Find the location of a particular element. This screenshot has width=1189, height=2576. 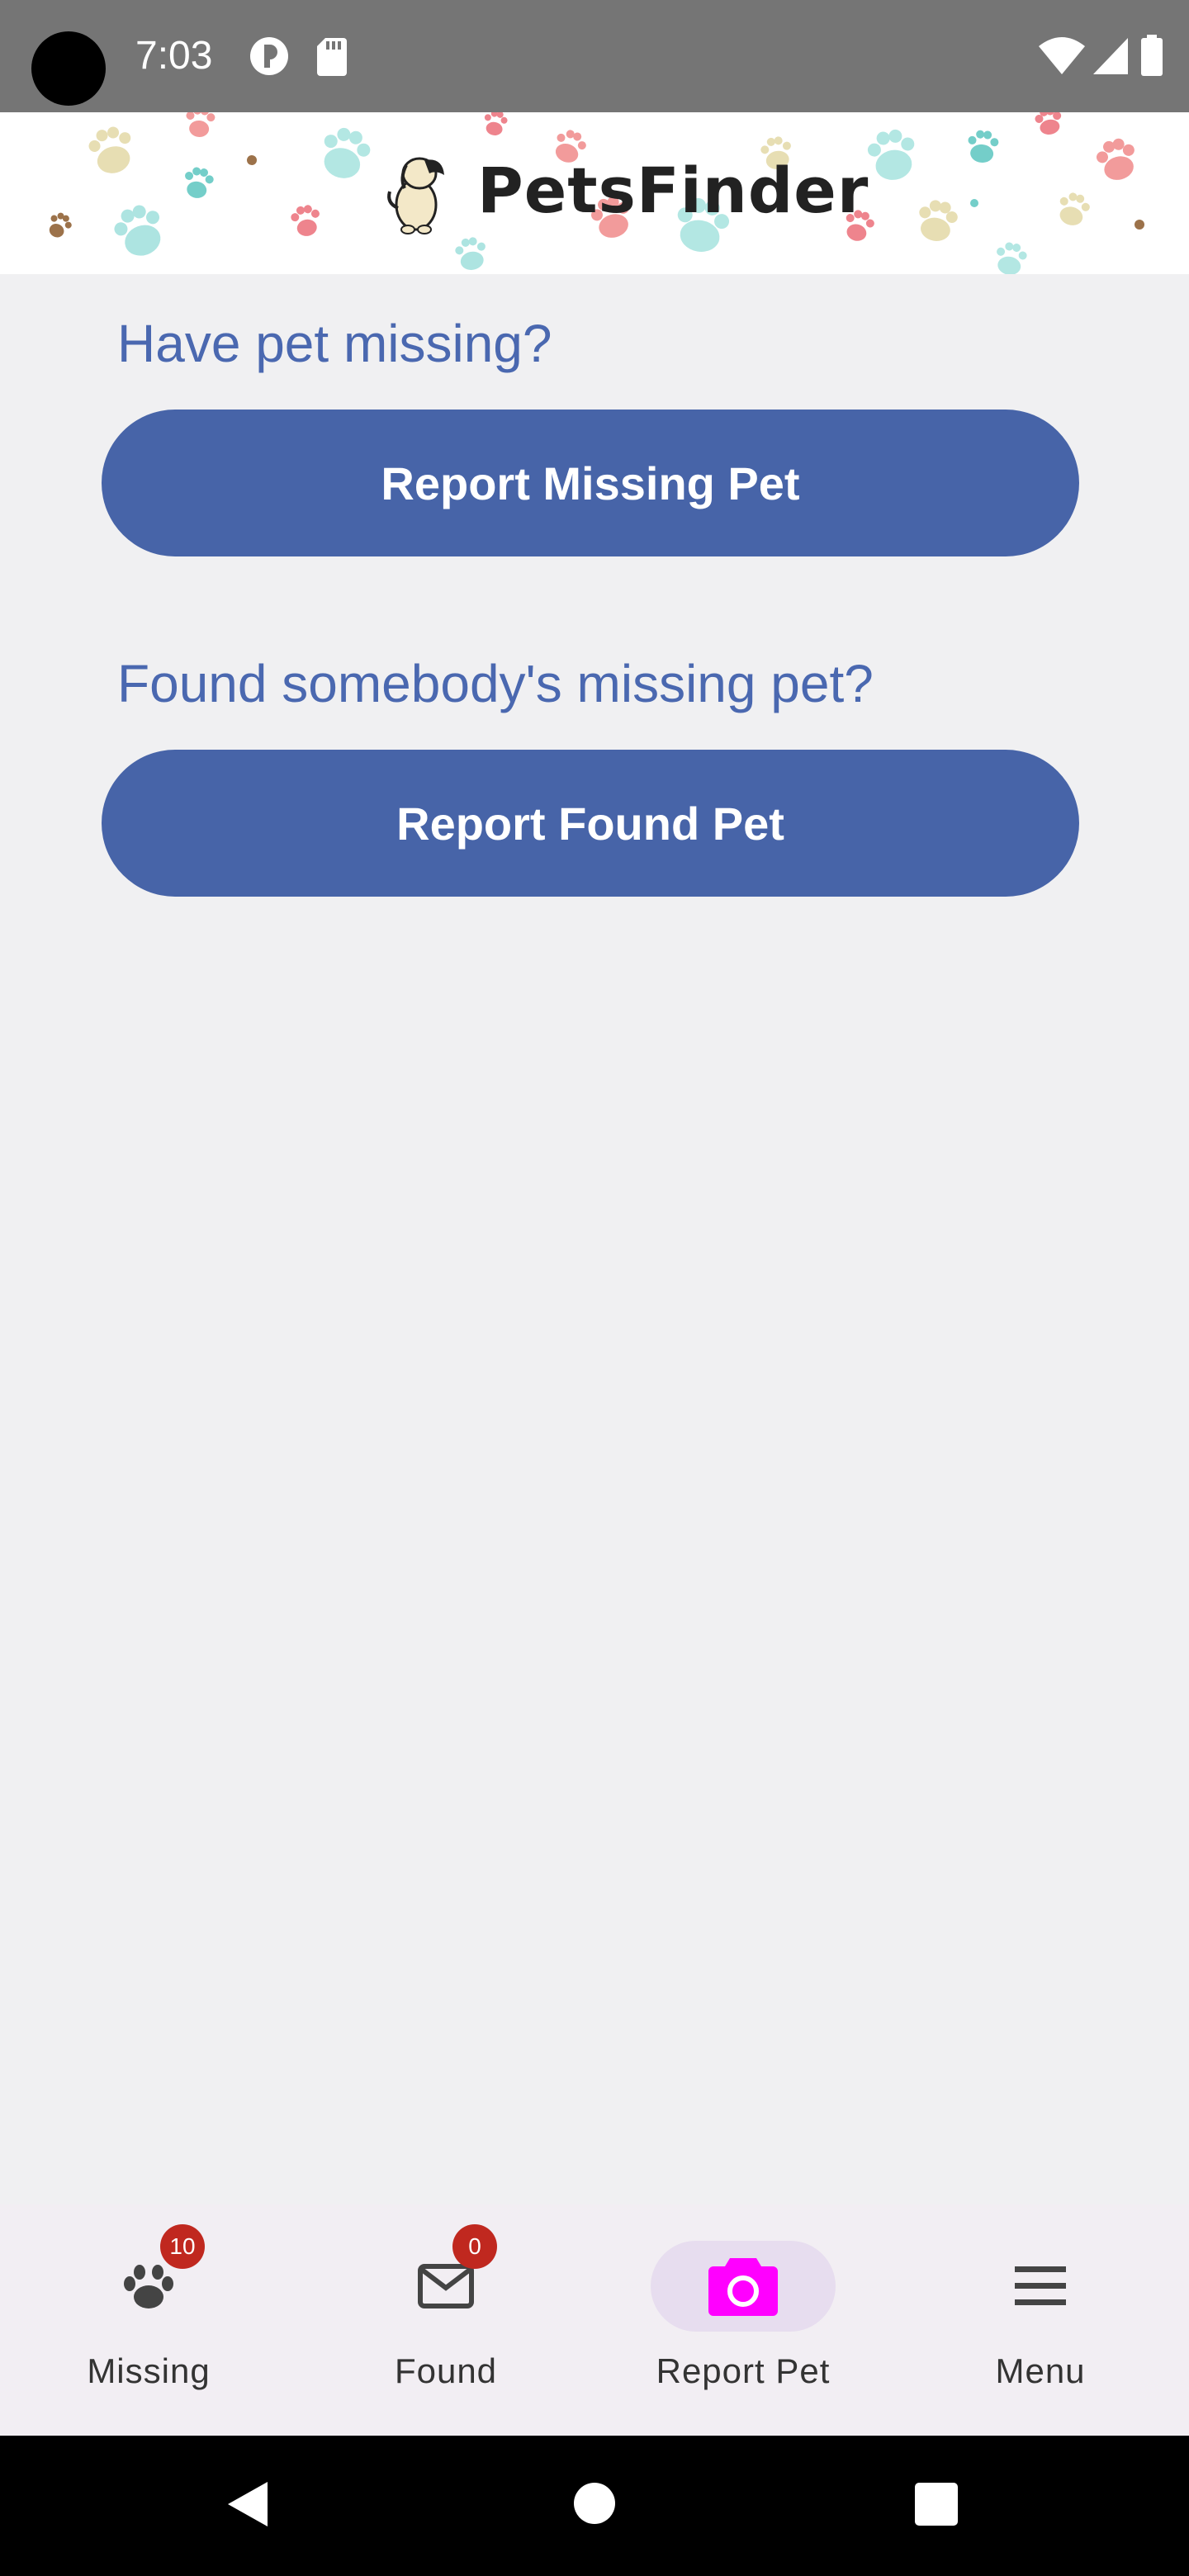

active-indicator is located at coordinates (743, 2286).